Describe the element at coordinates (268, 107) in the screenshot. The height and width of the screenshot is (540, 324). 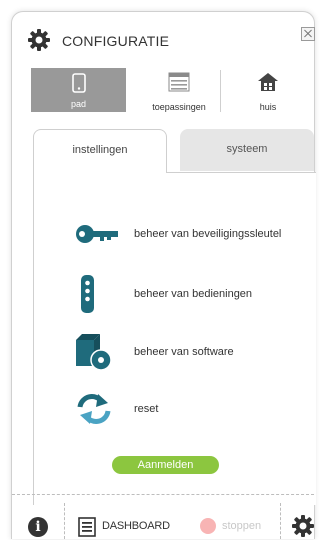
I see `mode-huis-label: huis` at that location.